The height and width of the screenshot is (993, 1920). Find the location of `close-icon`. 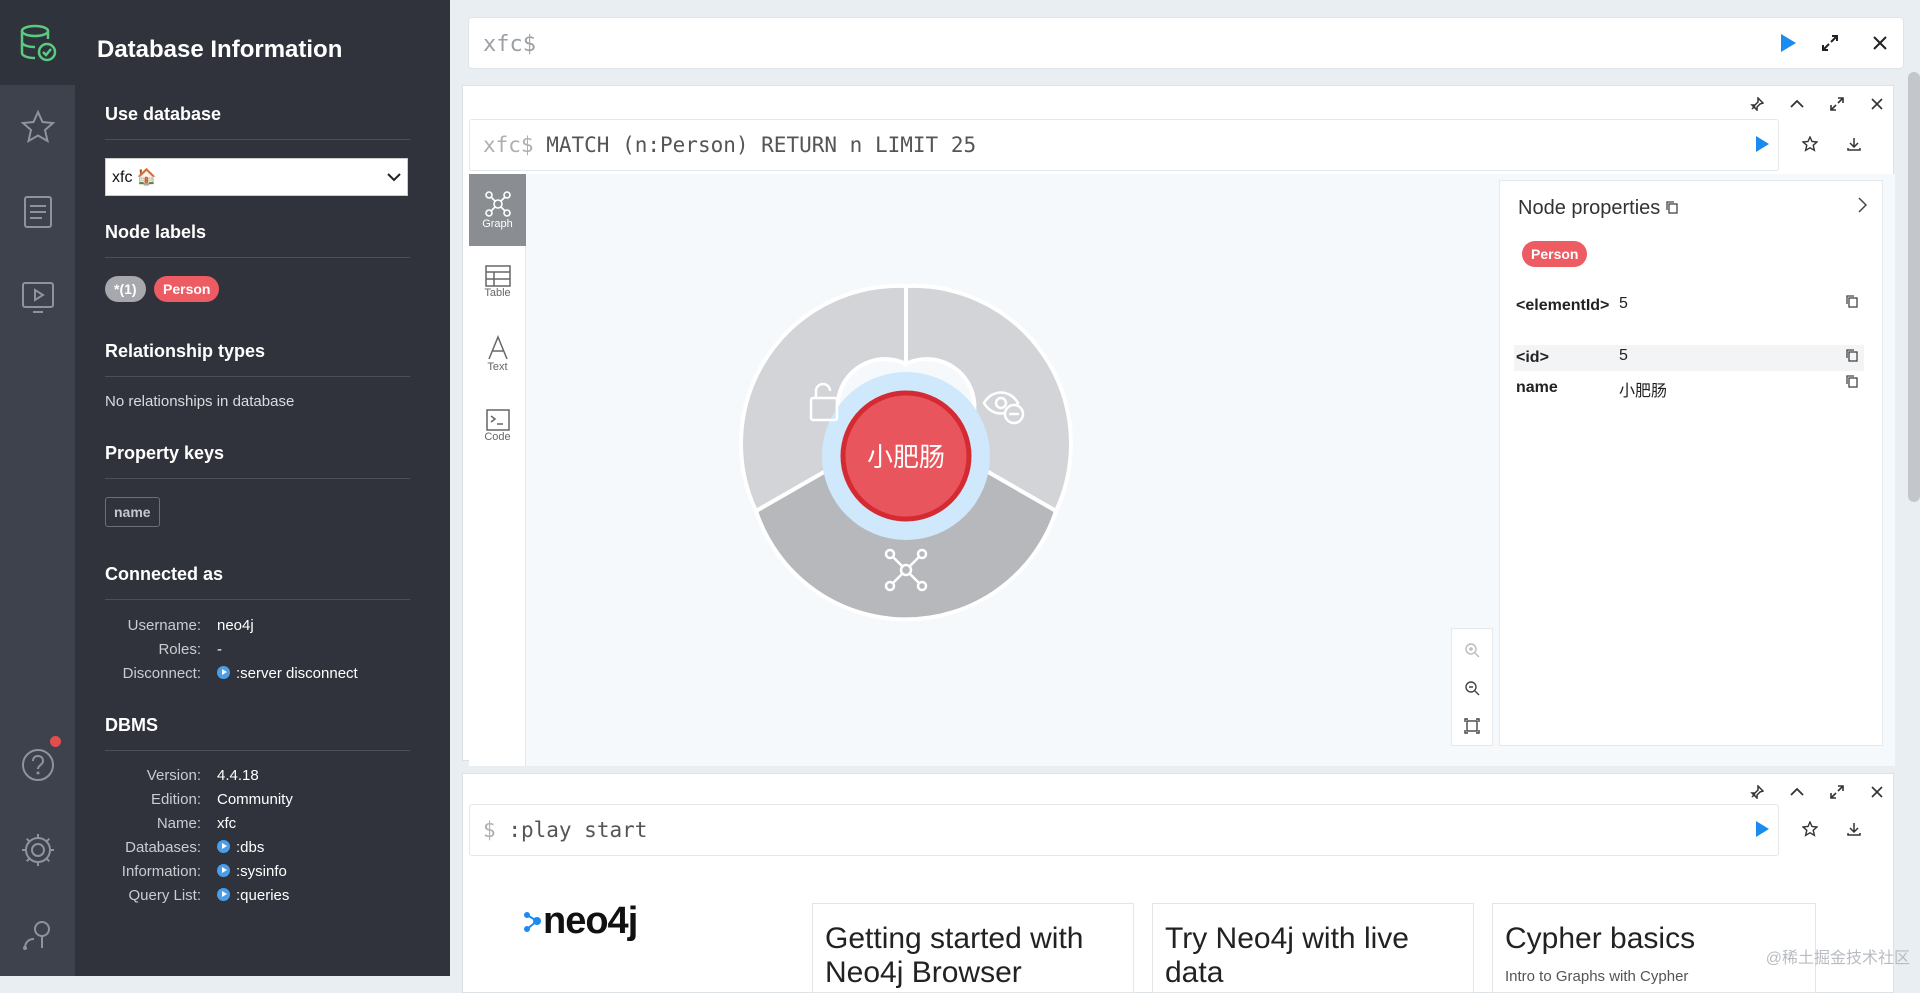

close-icon is located at coordinates (1880, 43).